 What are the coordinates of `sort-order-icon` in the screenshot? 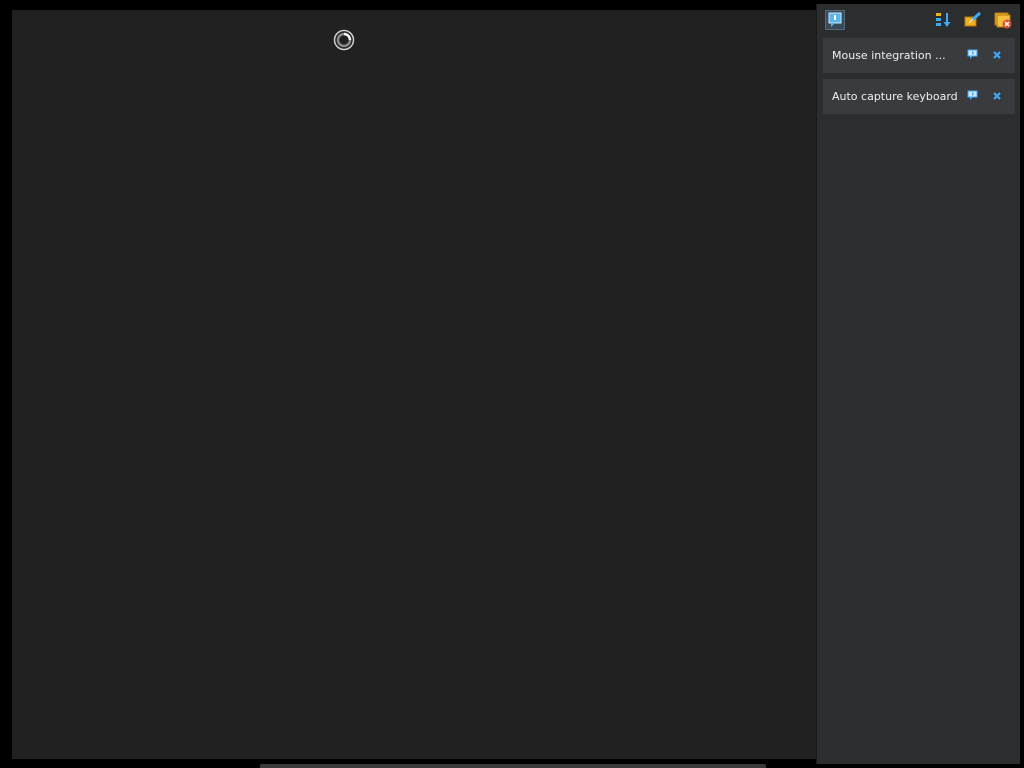 It's located at (943, 20).